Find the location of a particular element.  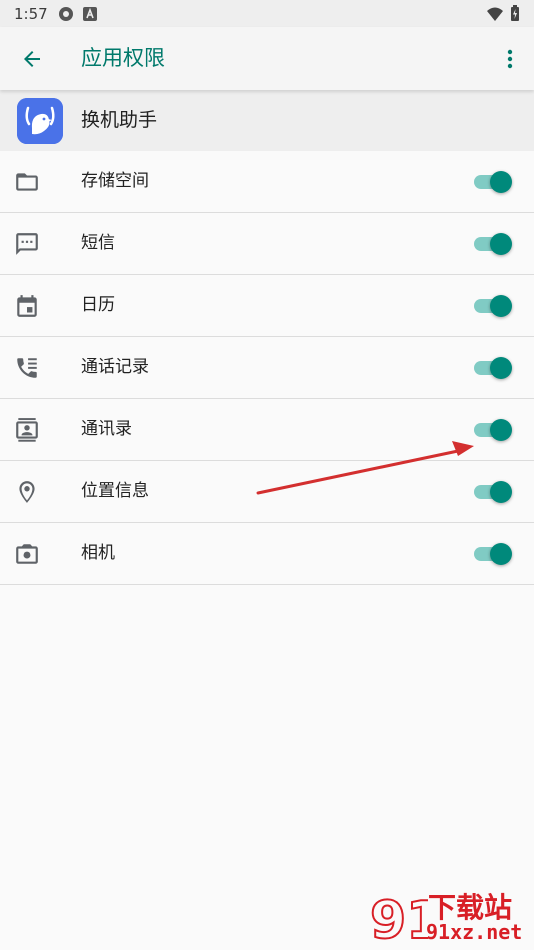

permission-row-camera: 相机 is located at coordinates (267, 554).